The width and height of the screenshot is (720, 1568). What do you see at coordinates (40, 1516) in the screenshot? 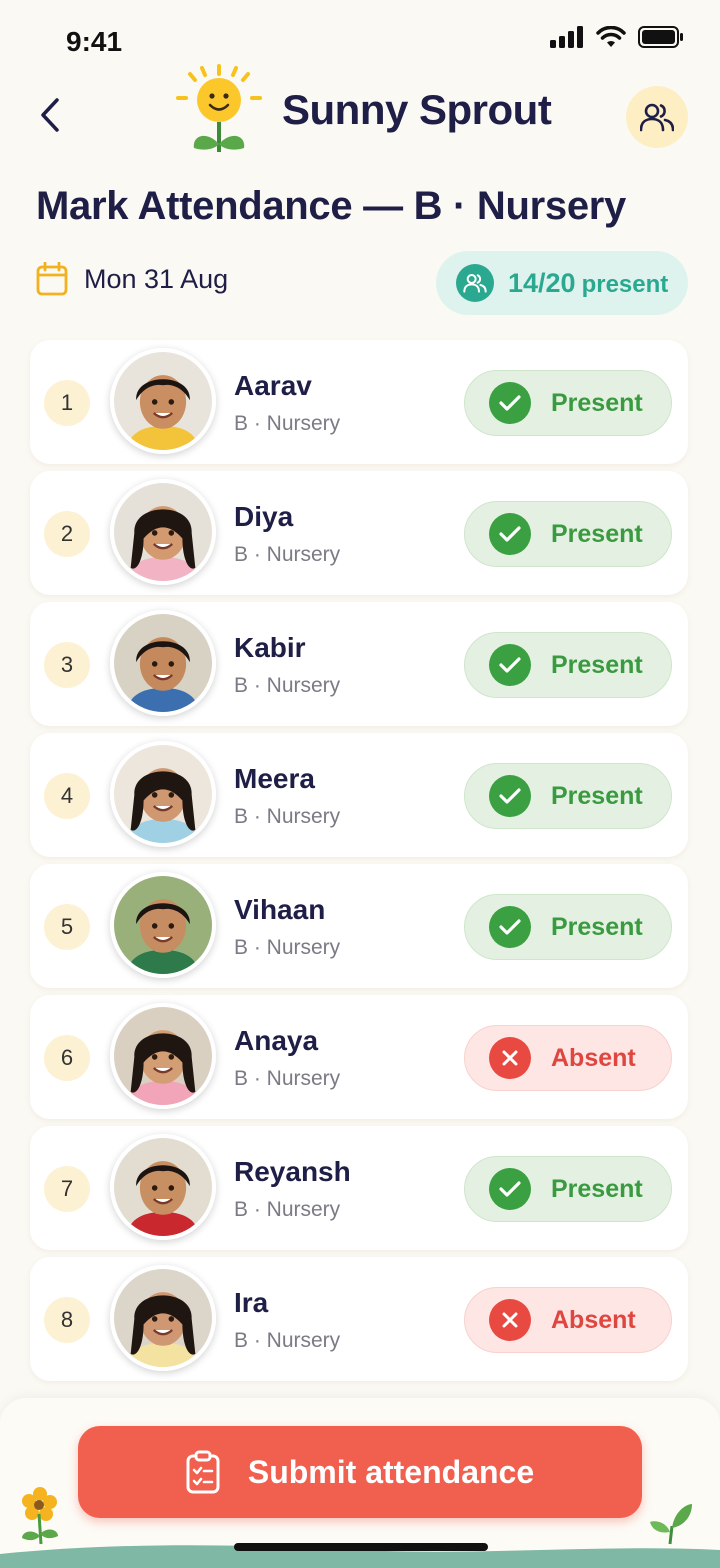
I see `flower-decoration-icon` at bounding box center [40, 1516].